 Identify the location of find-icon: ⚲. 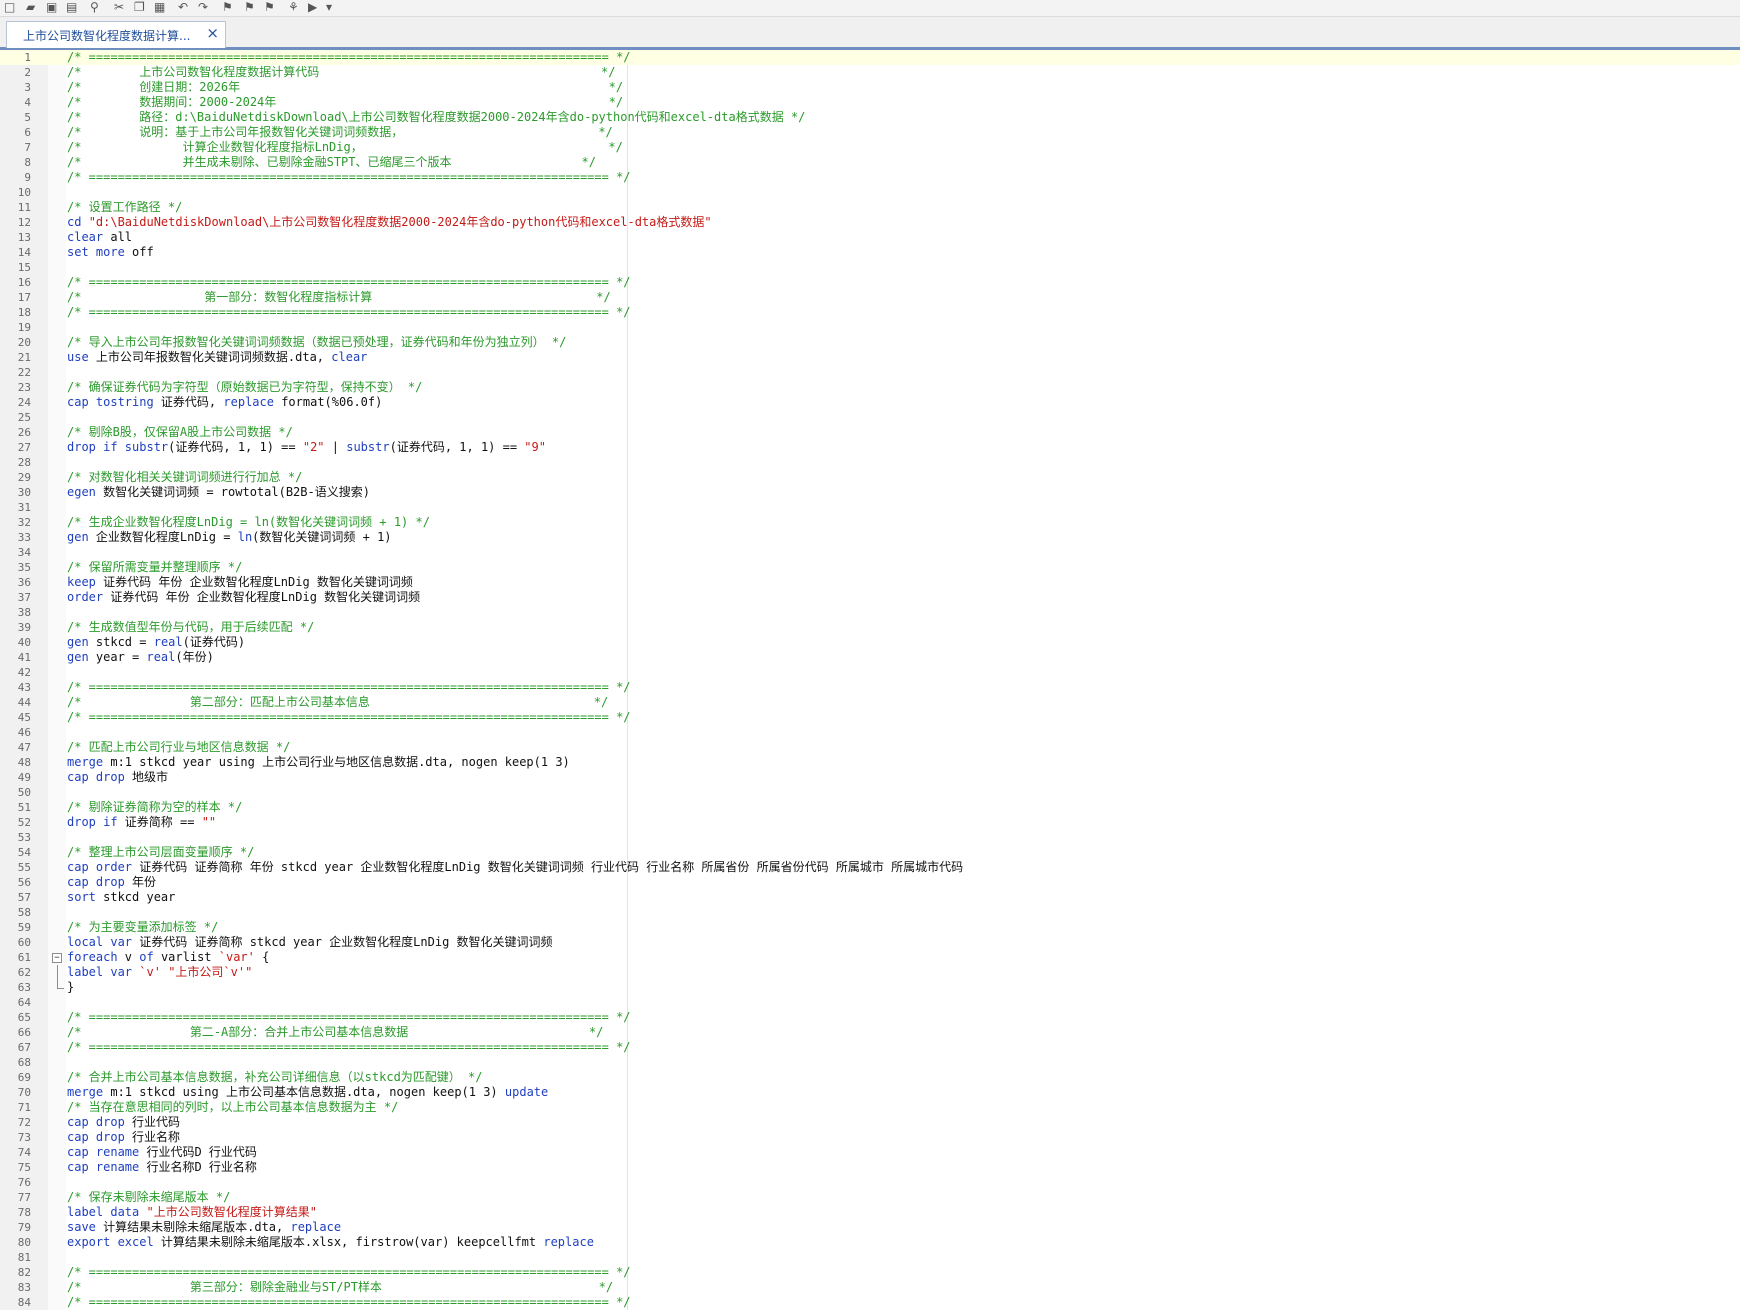
(94, 7).